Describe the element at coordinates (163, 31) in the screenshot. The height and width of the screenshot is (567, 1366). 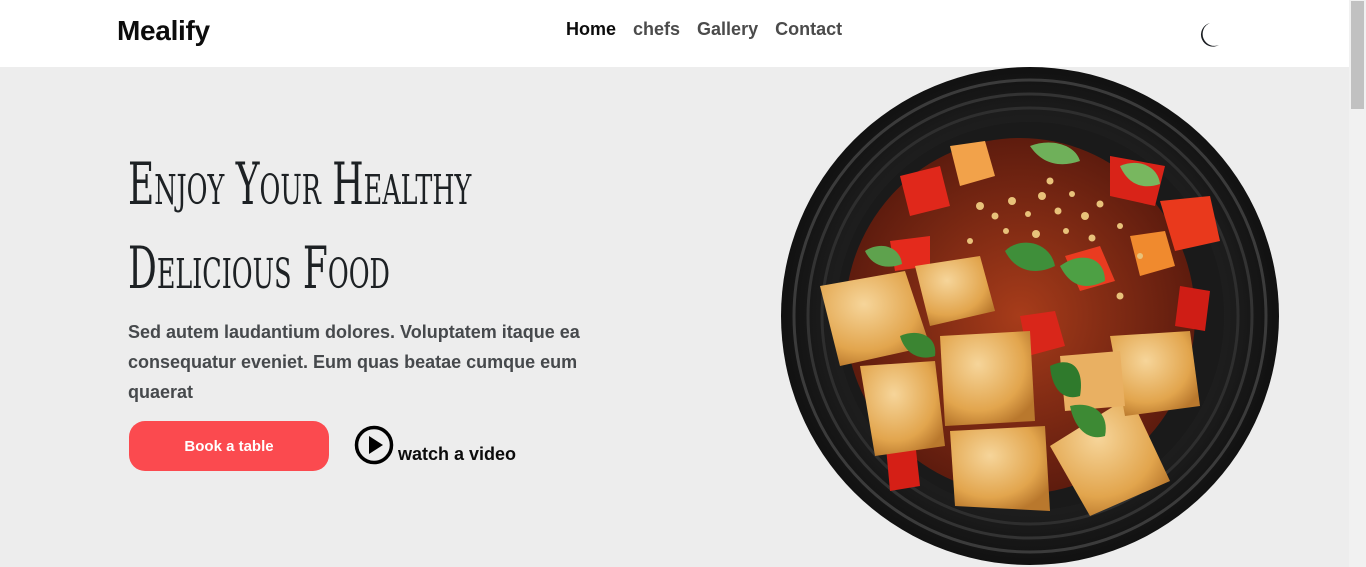
I see `brand-logo: Mealify` at that location.